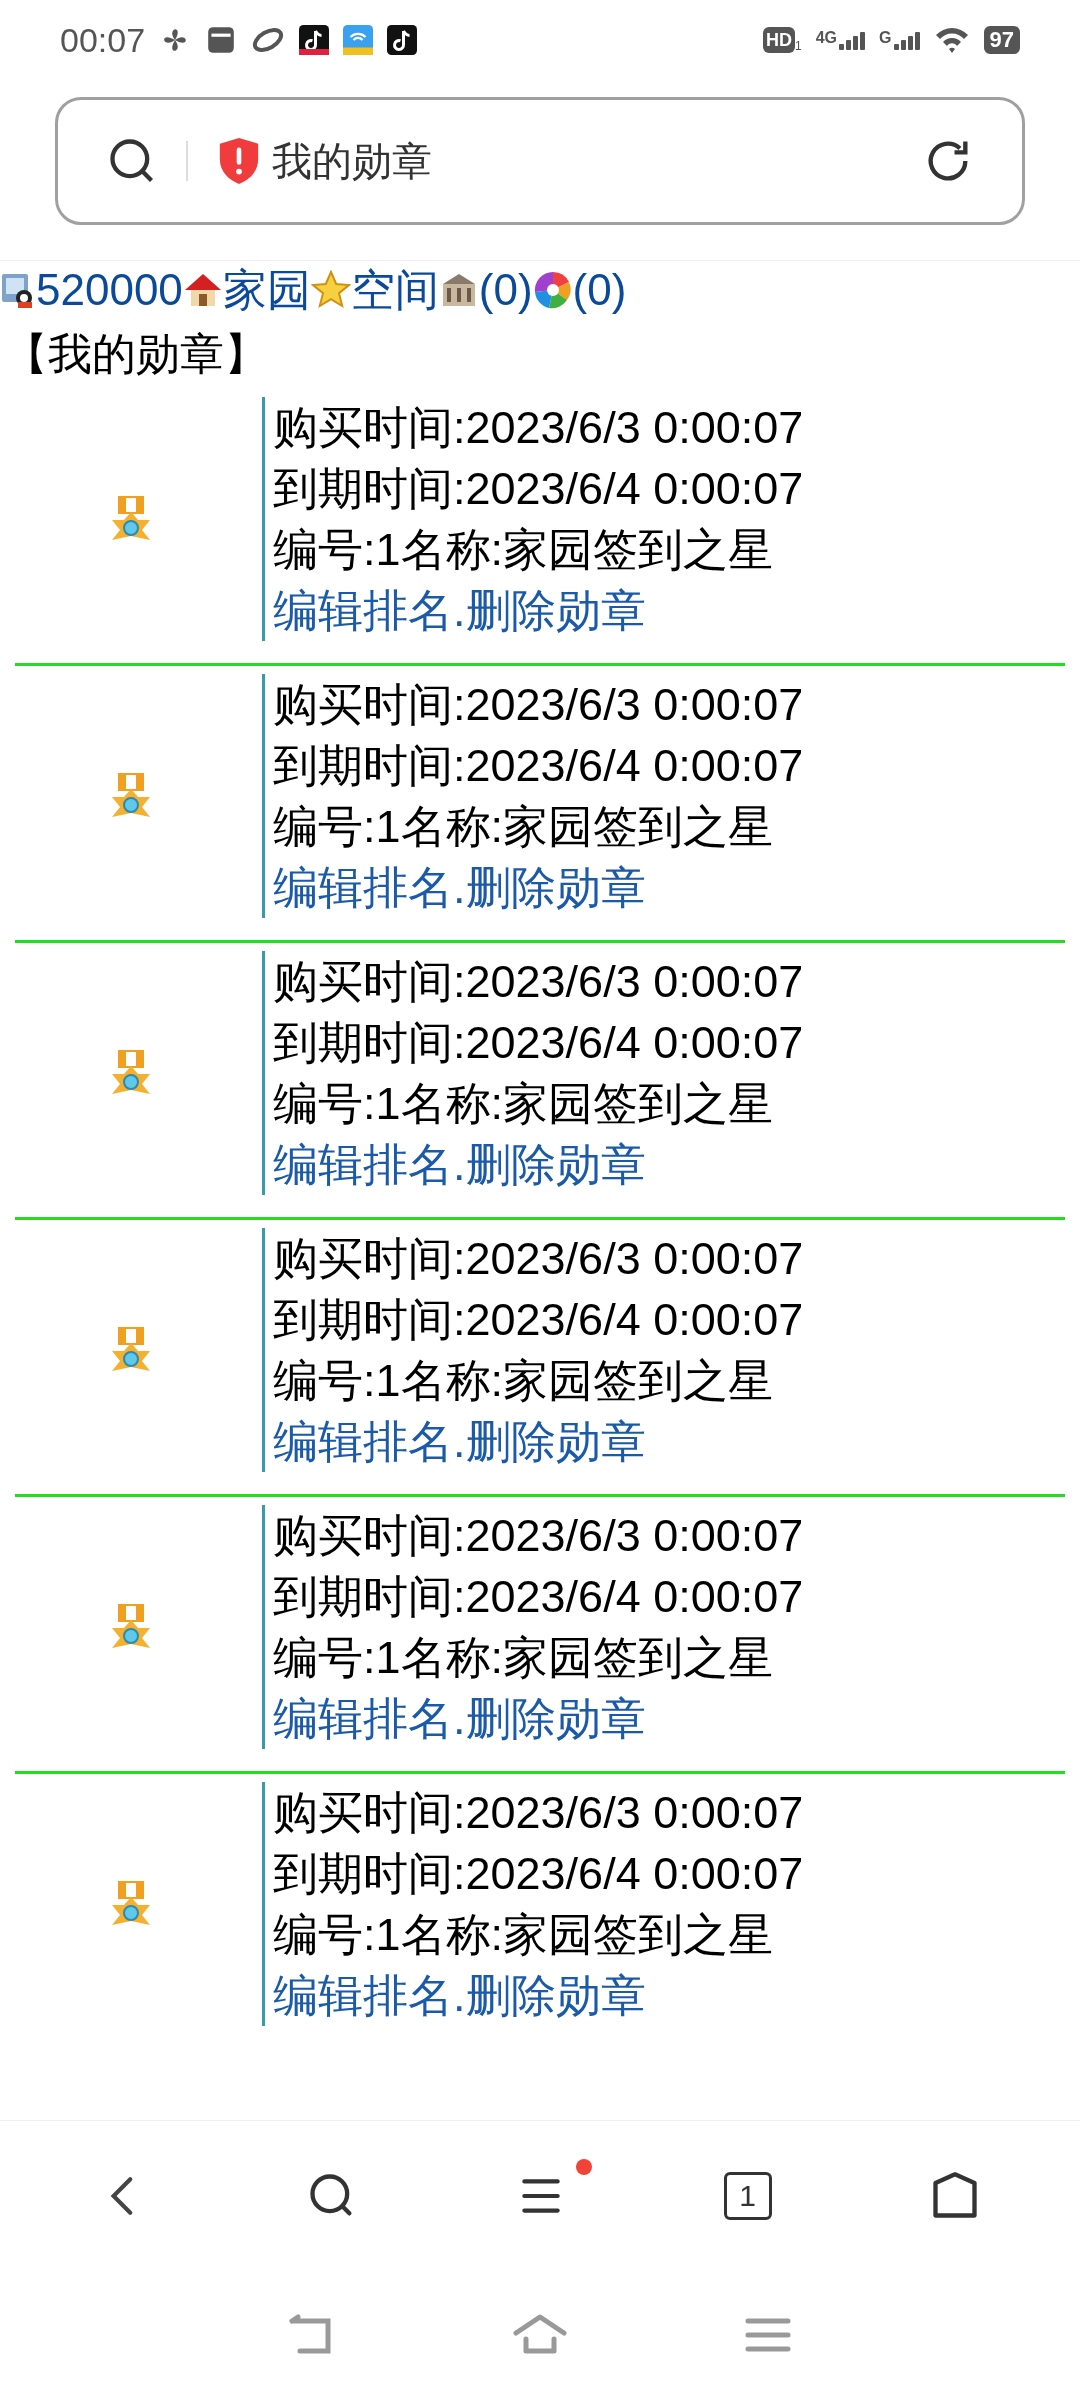 This screenshot has width=1080, height=2400. I want to click on network-label: 4G, so click(826, 38).